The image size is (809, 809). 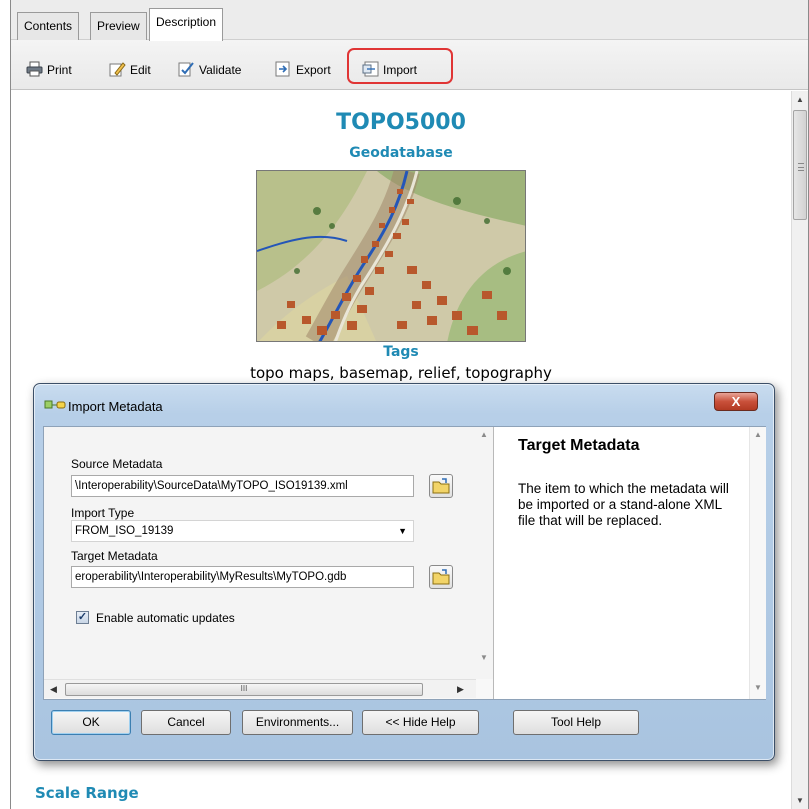 What do you see at coordinates (124, 531) in the screenshot?
I see `import-type-value: FROM_ISO_19139` at bounding box center [124, 531].